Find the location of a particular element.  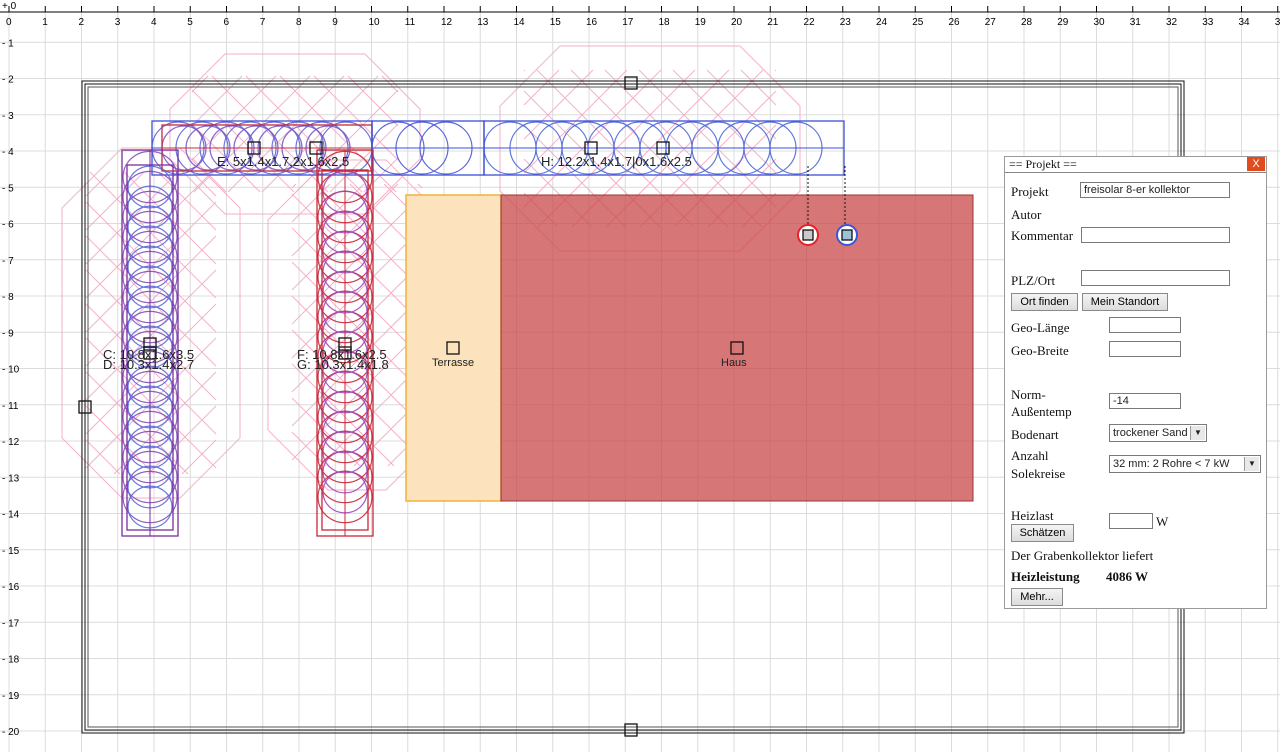

geo-laenge-input is located at coordinates (1145, 325).